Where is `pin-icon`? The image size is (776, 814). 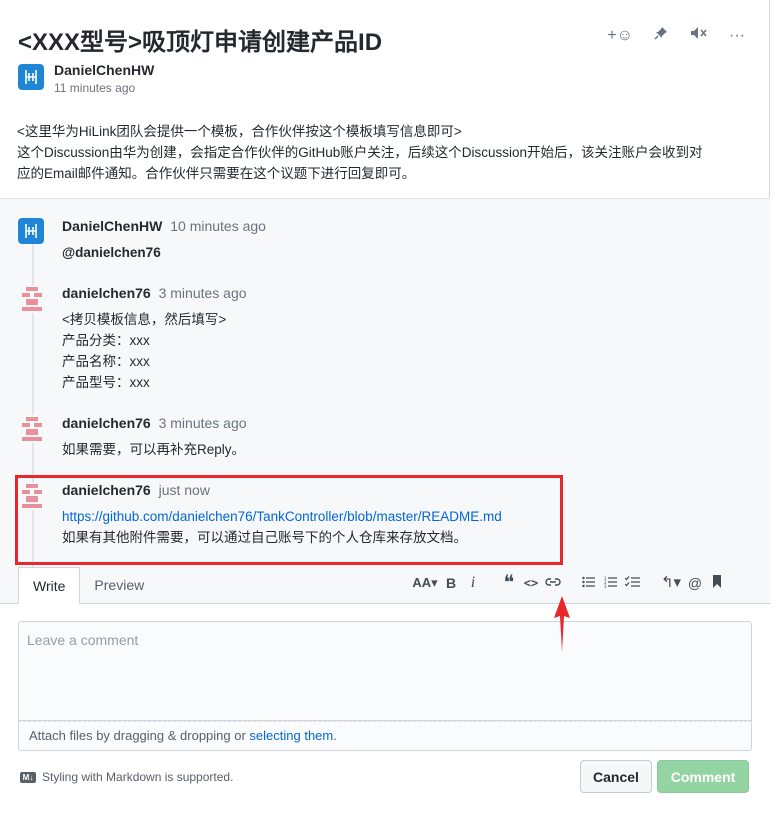
pin-icon is located at coordinates (661, 36).